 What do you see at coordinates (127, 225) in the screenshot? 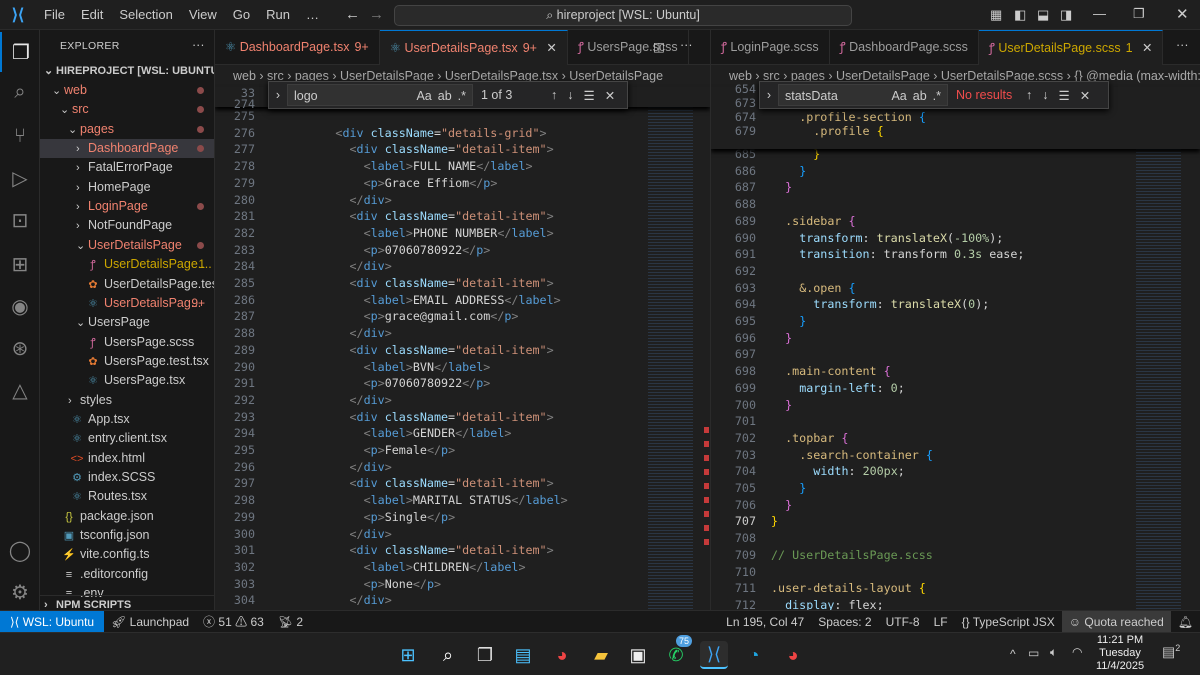
I see `folder-item: › NotFoundPage` at bounding box center [127, 225].